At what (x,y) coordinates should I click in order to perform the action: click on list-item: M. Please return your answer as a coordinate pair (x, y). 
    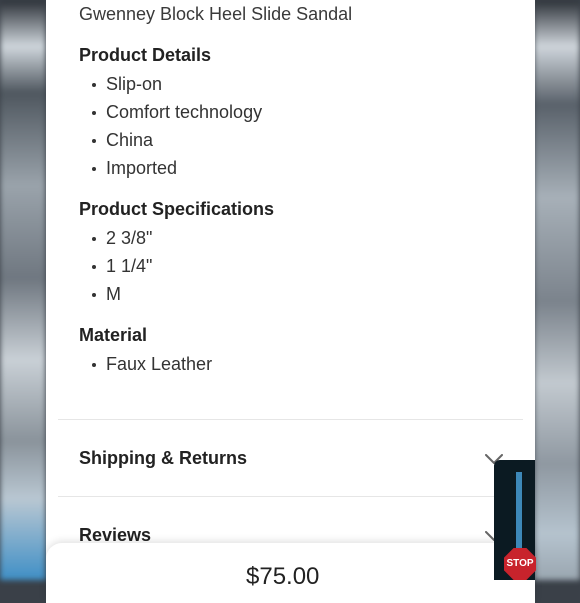
    Looking at the image, I should click on (106, 294).